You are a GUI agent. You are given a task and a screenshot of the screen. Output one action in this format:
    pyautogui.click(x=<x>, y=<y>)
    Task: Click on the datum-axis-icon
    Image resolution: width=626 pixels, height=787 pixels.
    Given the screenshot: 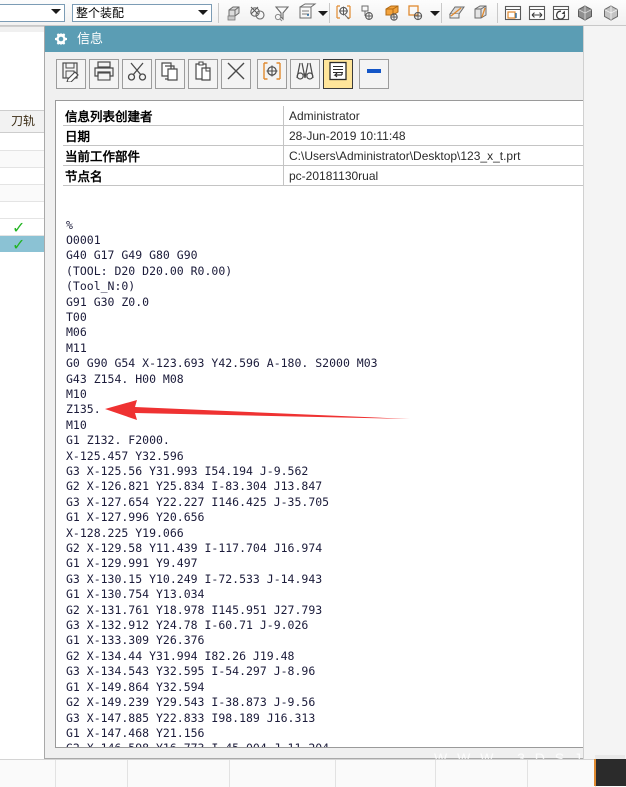 What is the action you would take?
    pyautogui.click(x=368, y=13)
    